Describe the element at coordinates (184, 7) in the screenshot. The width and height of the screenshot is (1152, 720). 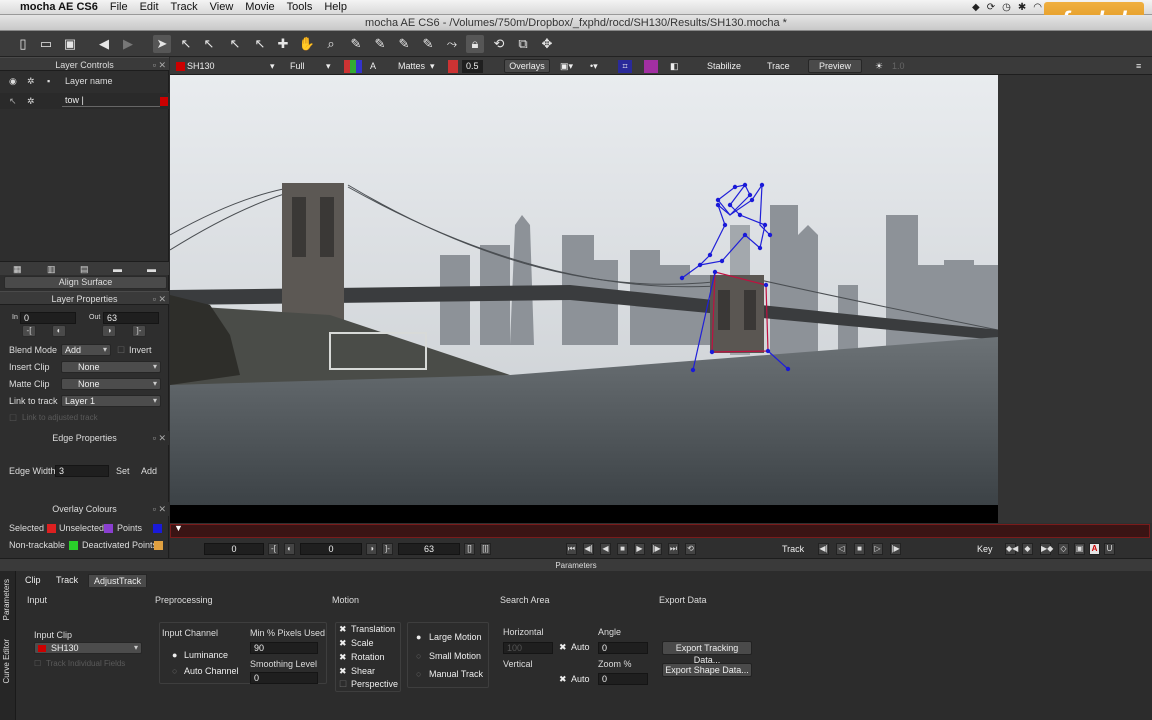
I see `menu-track: Track` at that location.